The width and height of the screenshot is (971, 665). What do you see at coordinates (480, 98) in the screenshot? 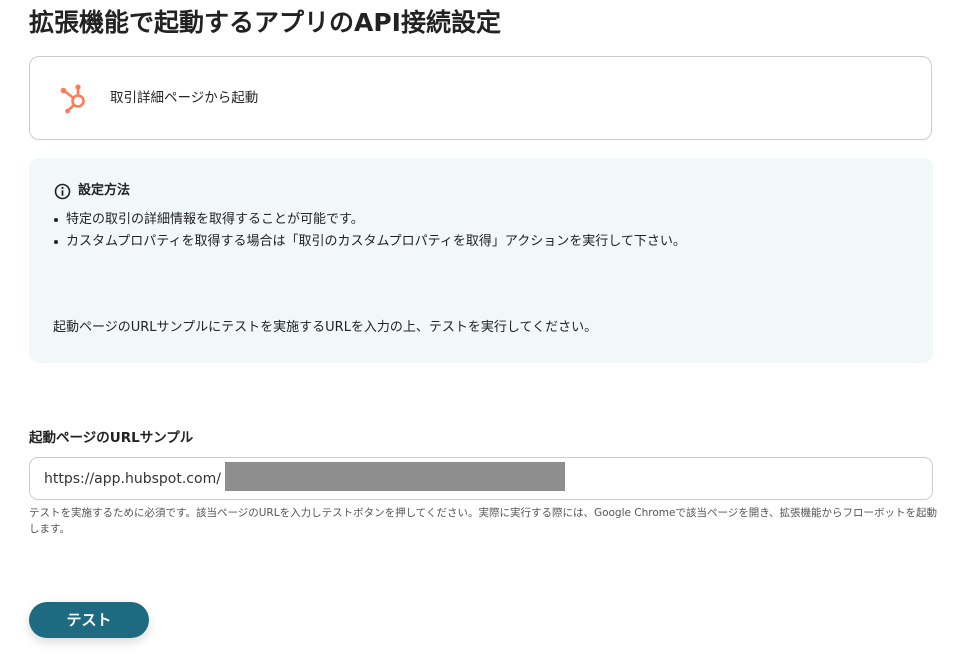
I see `trigger-card: 取引詳細ページから起動` at bounding box center [480, 98].